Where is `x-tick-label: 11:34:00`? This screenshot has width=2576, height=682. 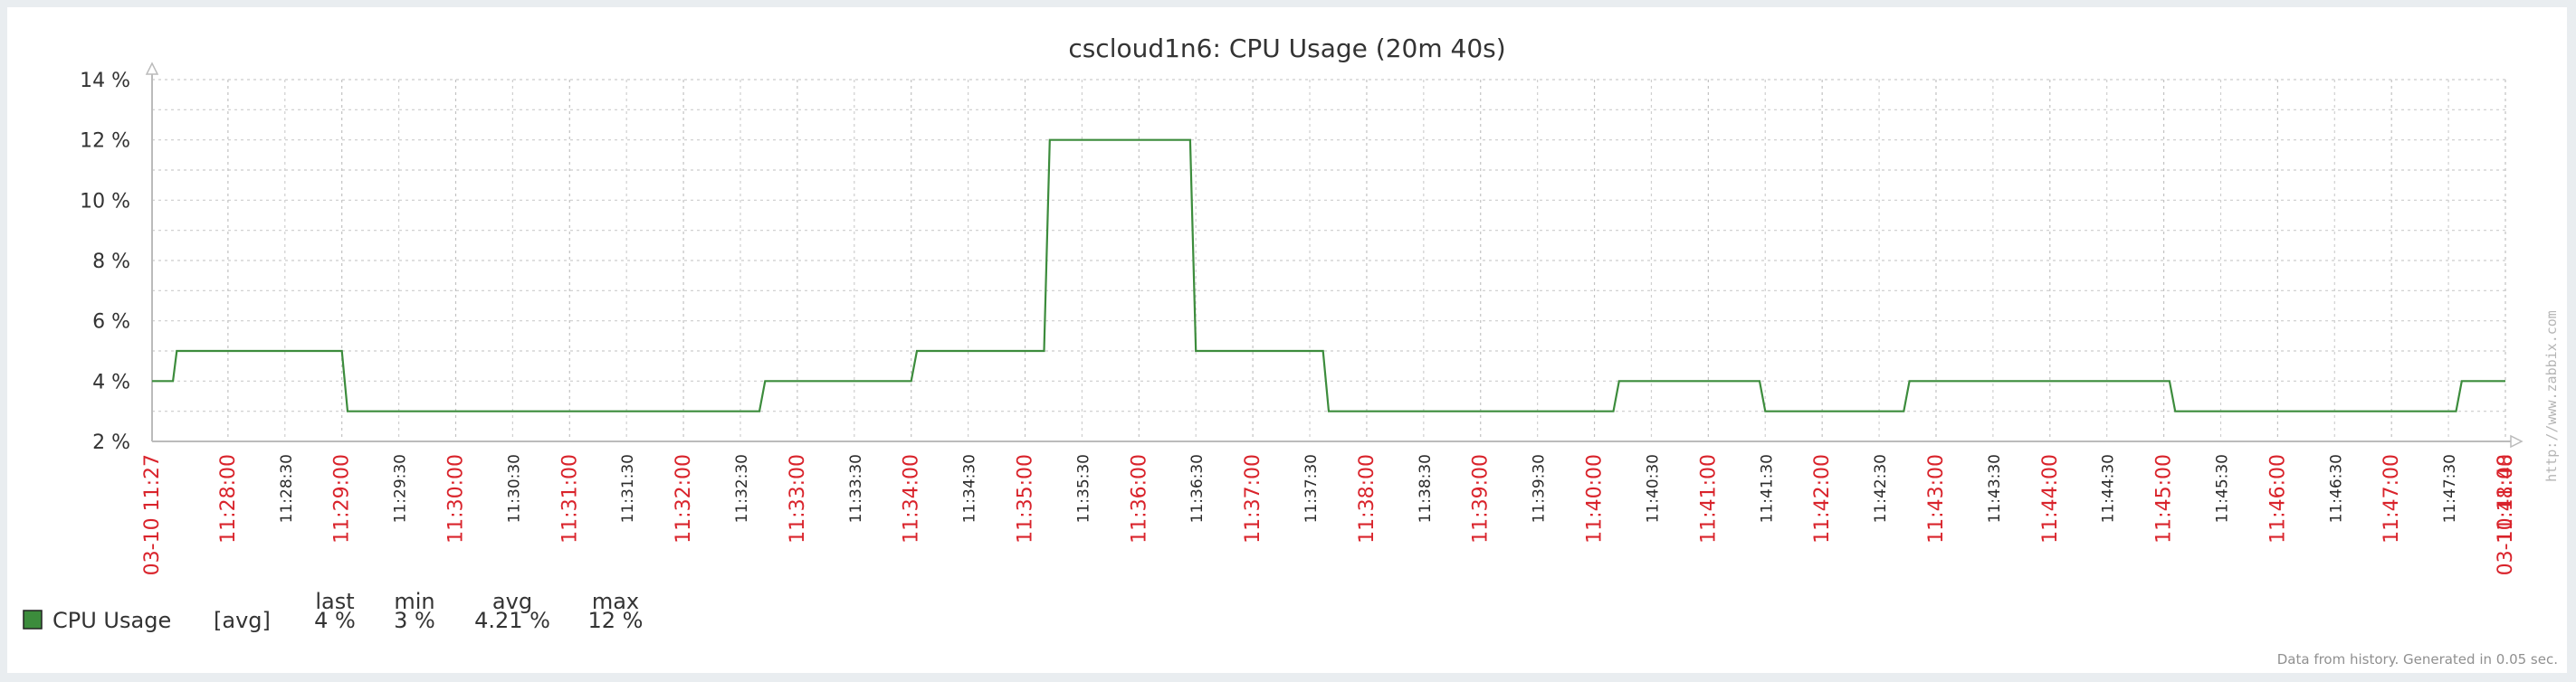 x-tick-label: 11:34:00 is located at coordinates (912, 499).